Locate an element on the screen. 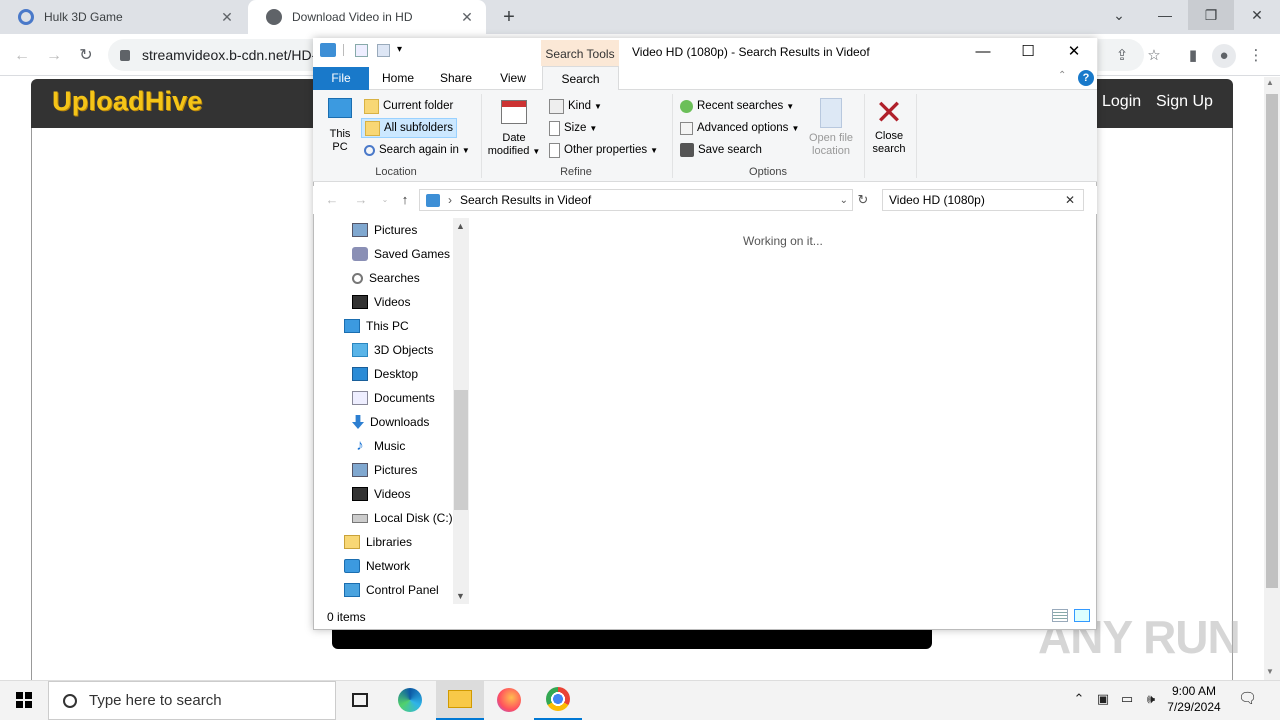  site-logo: UploadHive is located at coordinates (127, 101).